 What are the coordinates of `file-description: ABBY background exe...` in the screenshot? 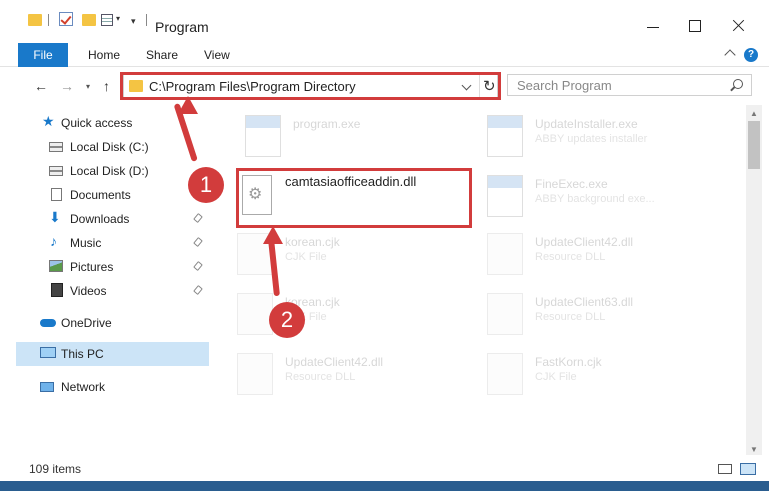 It's located at (595, 199).